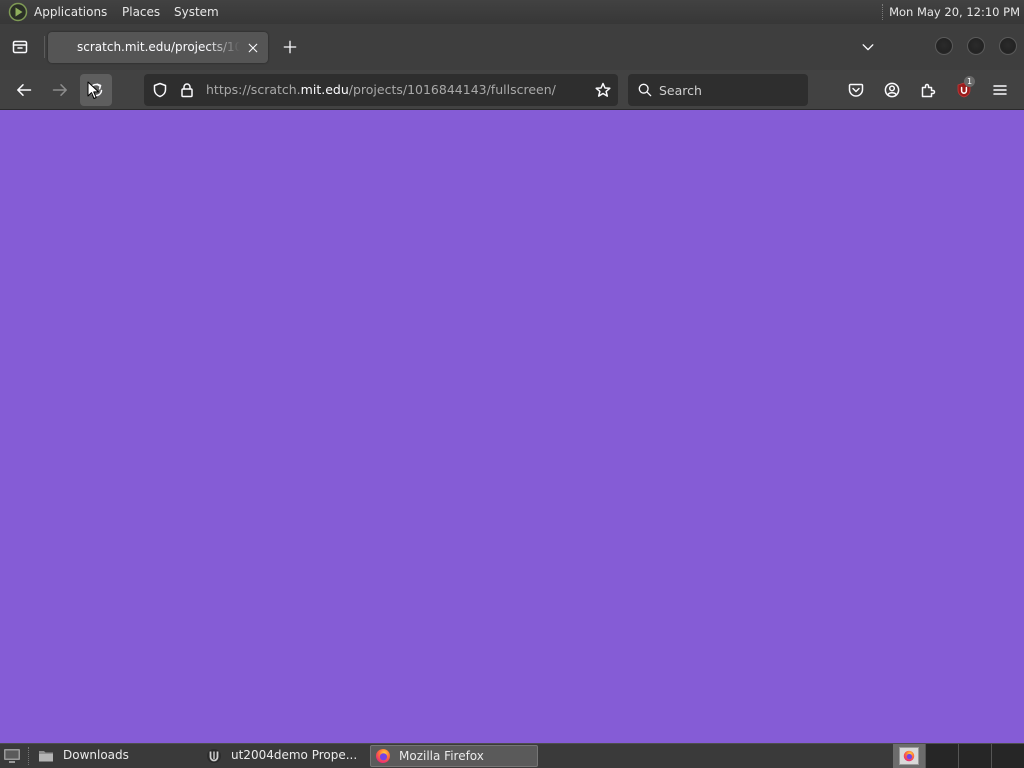  I want to click on extensions-button, so click(928, 90).